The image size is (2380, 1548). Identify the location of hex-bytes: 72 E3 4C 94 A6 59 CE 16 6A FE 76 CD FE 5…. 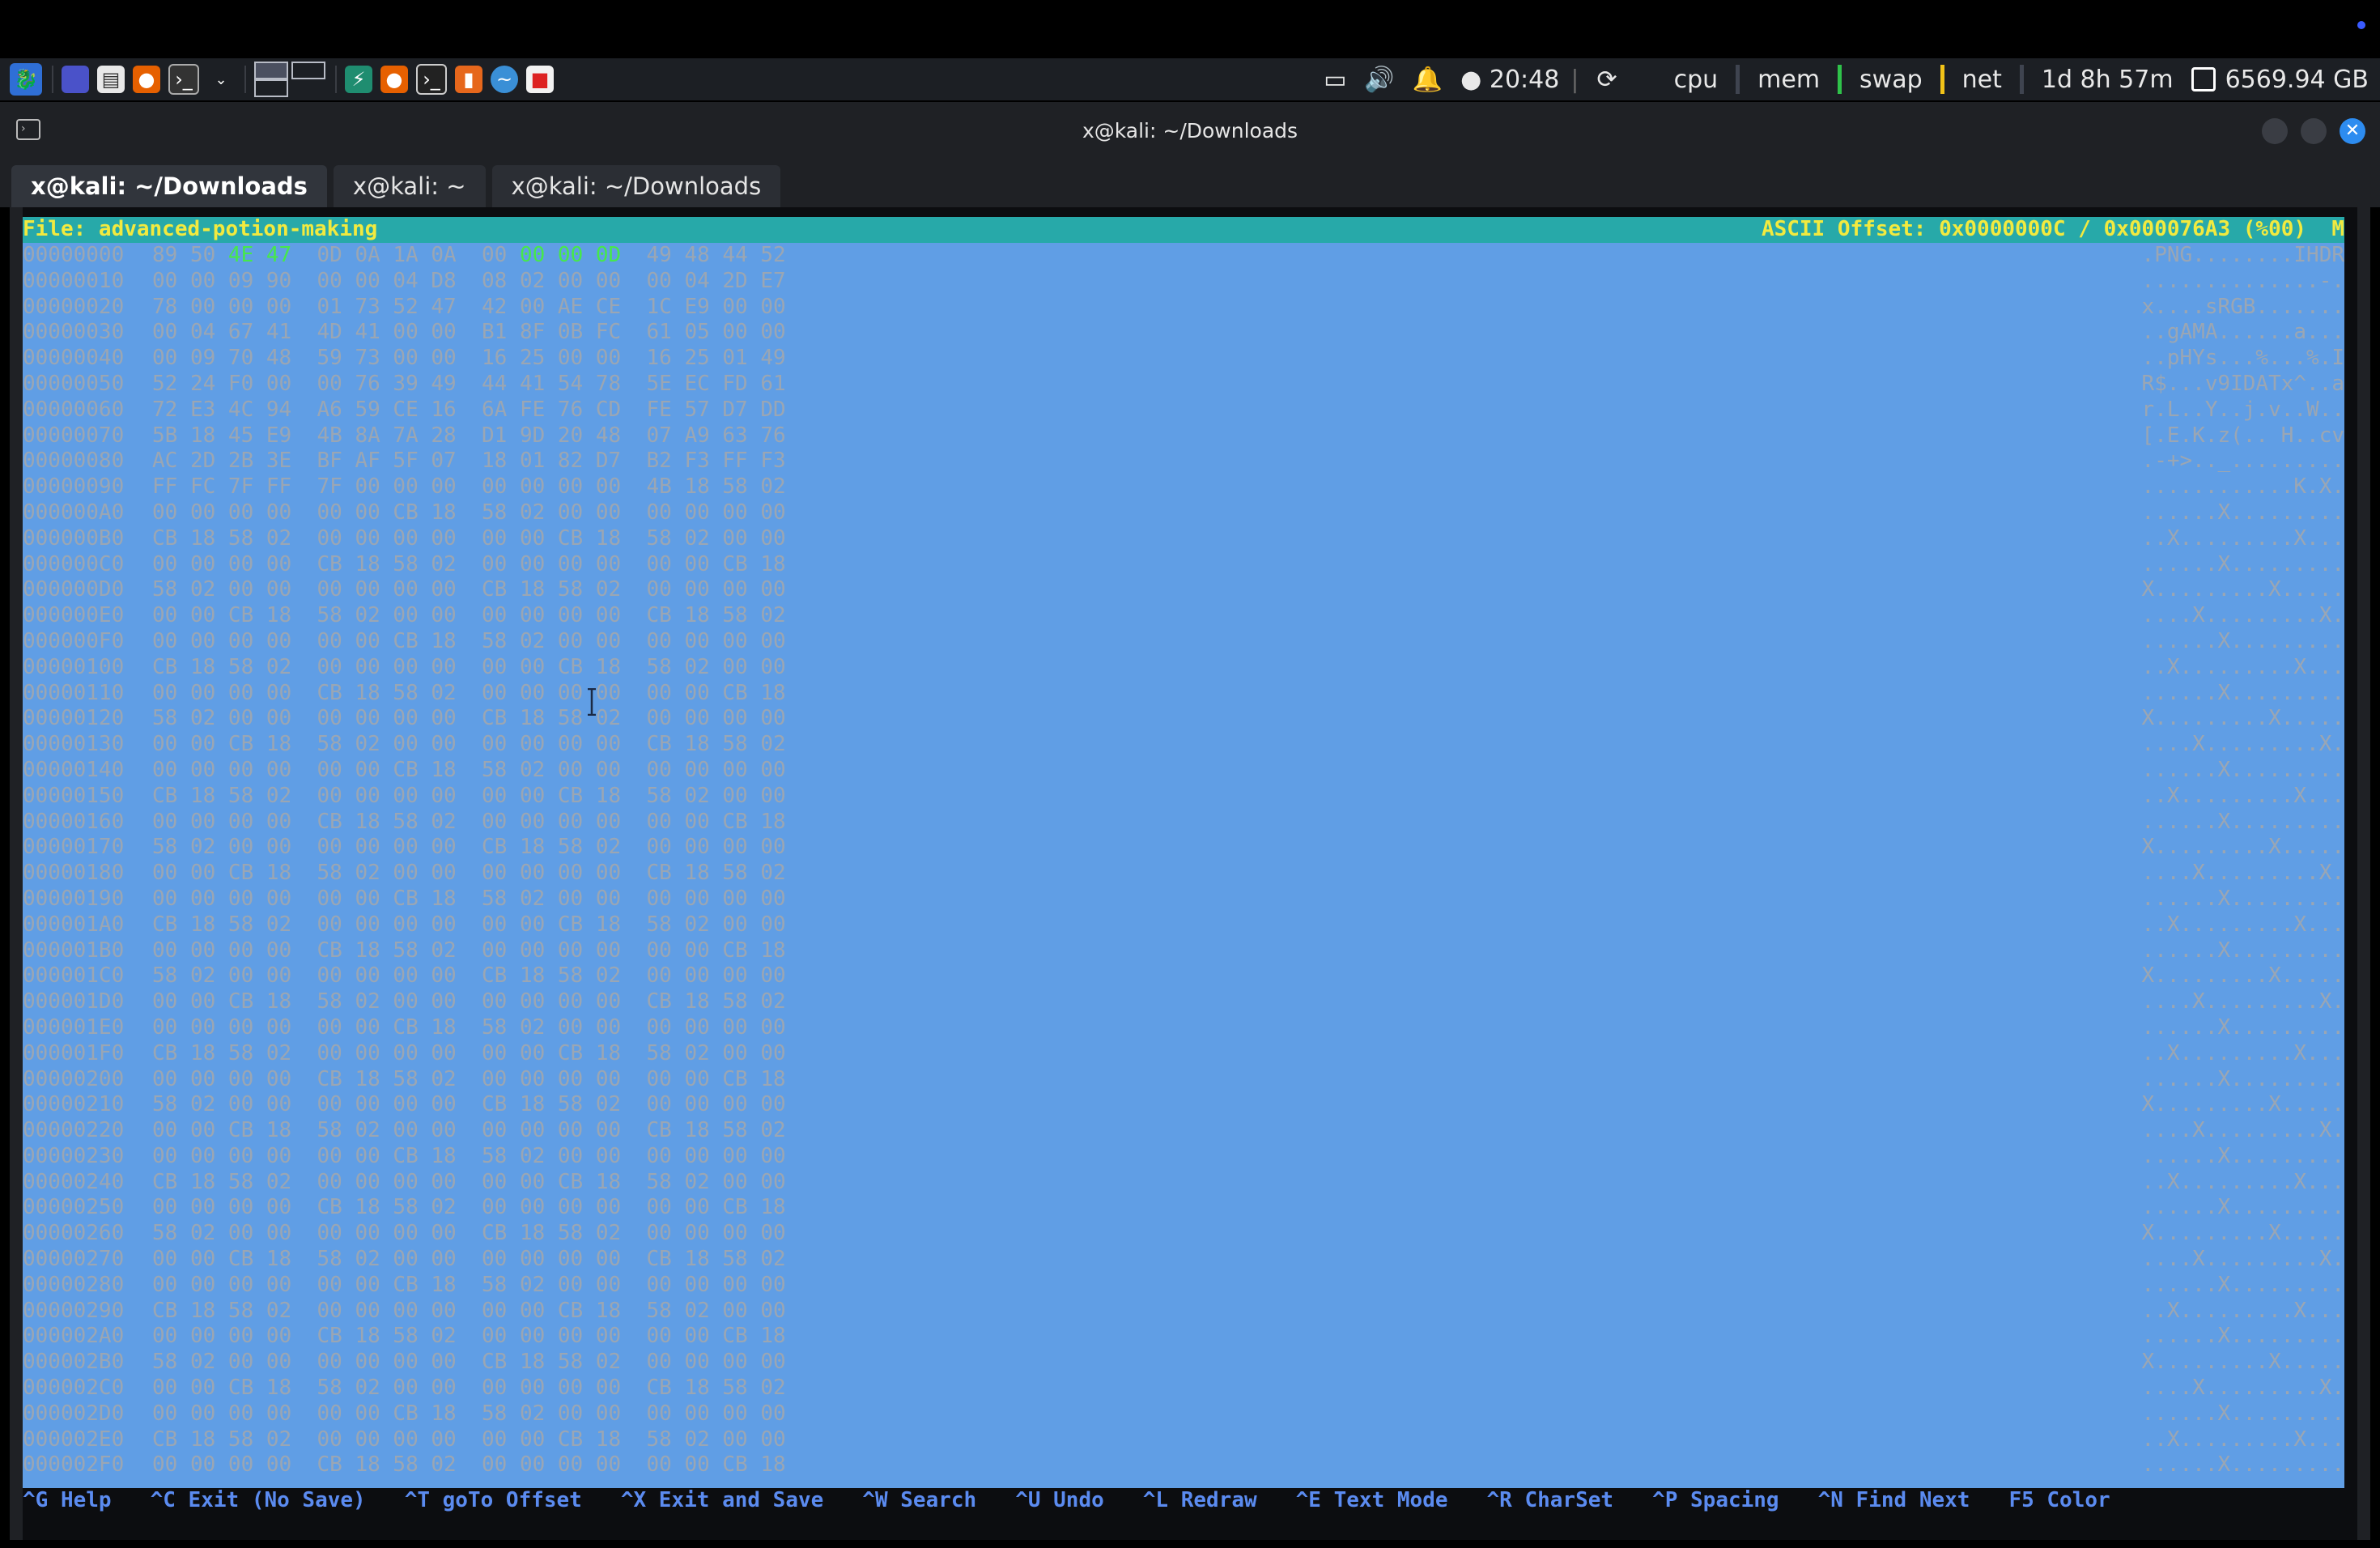
(501, 410).